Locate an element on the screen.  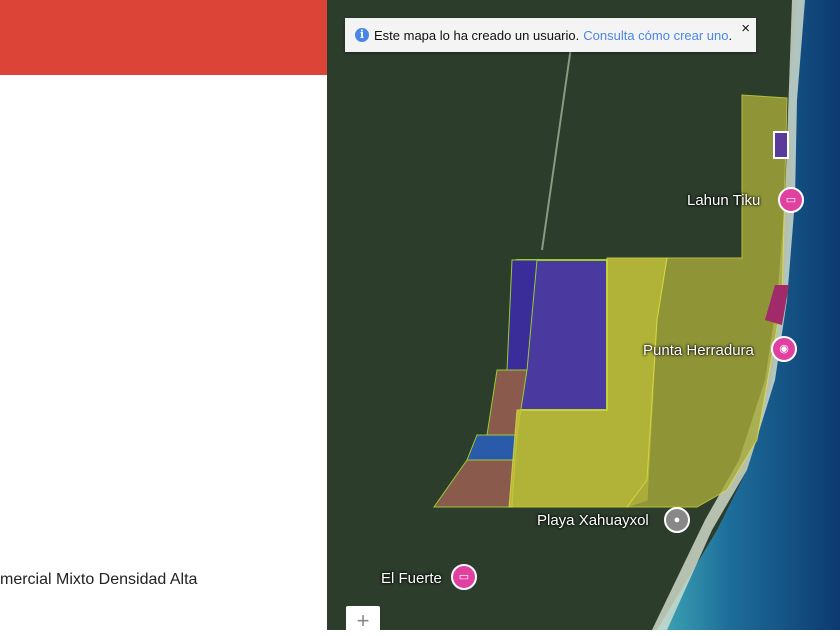
notice-suffix: . is located at coordinates (730, 35).